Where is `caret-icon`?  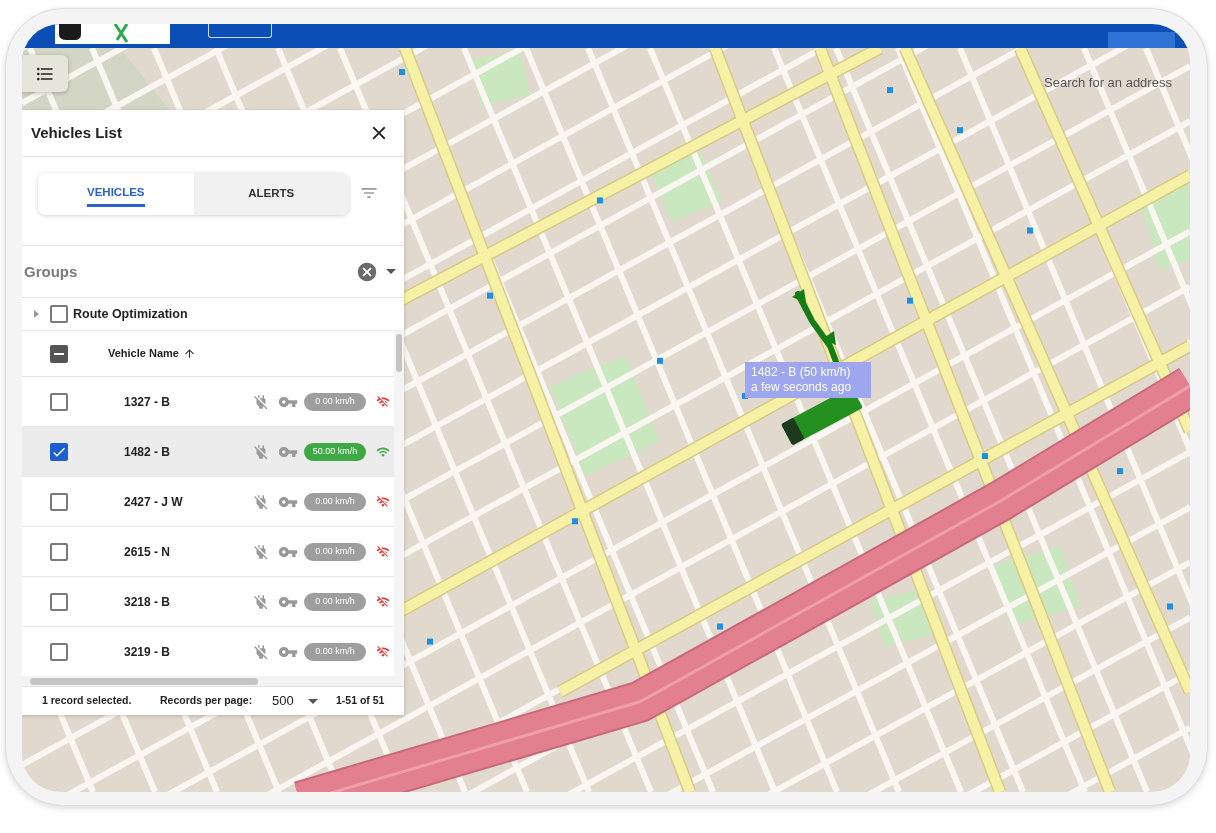
caret-icon is located at coordinates (312, 701).